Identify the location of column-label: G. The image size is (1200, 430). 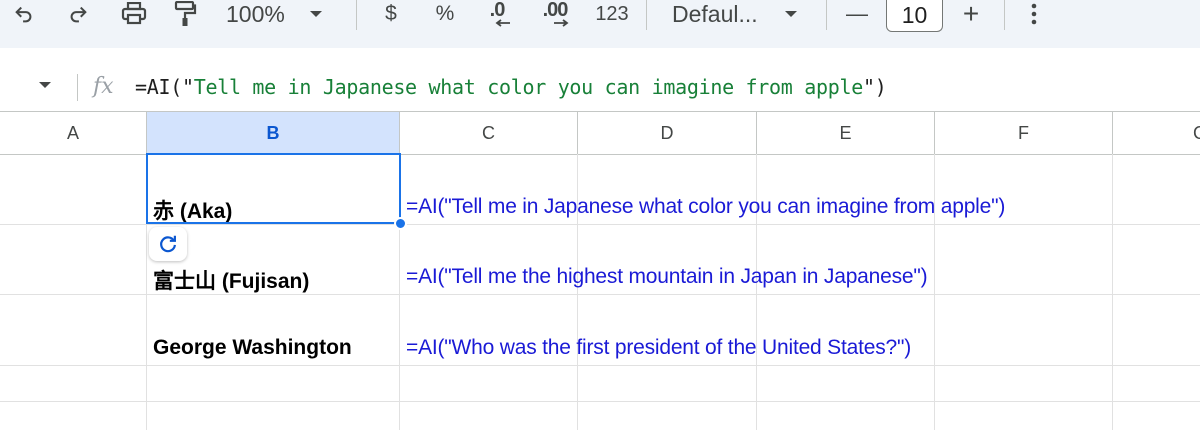
(1196, 133).